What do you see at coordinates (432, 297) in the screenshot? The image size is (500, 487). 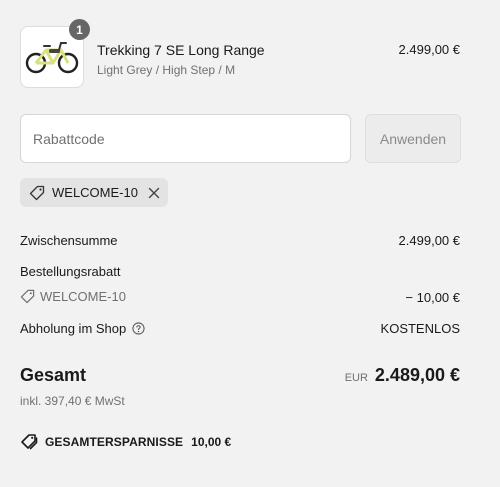 I see `discount-value: − 10,00 €` at bounding box center [432, 297].